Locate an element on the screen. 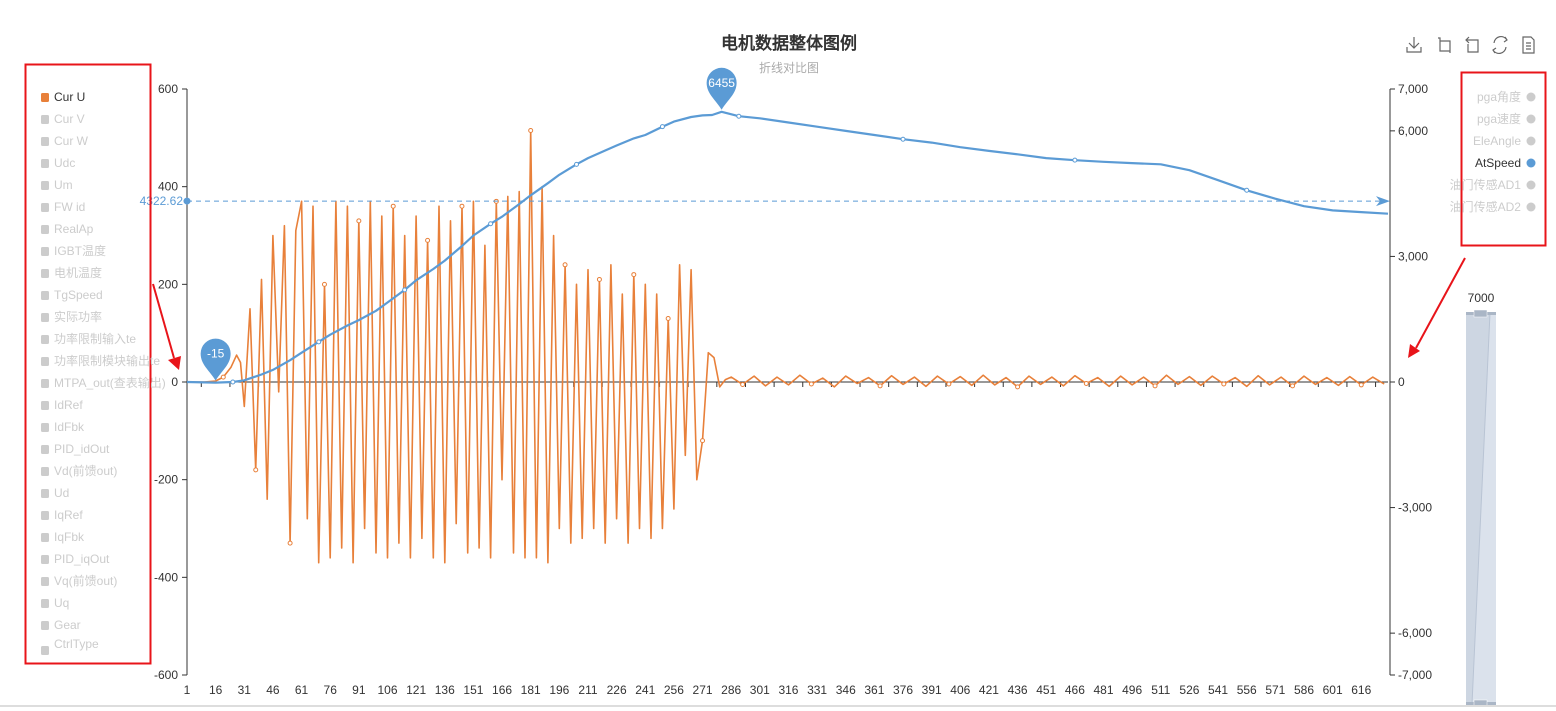 The image size is (1556, 711). legend-item: RealAp is located at coordinates (67, 229).